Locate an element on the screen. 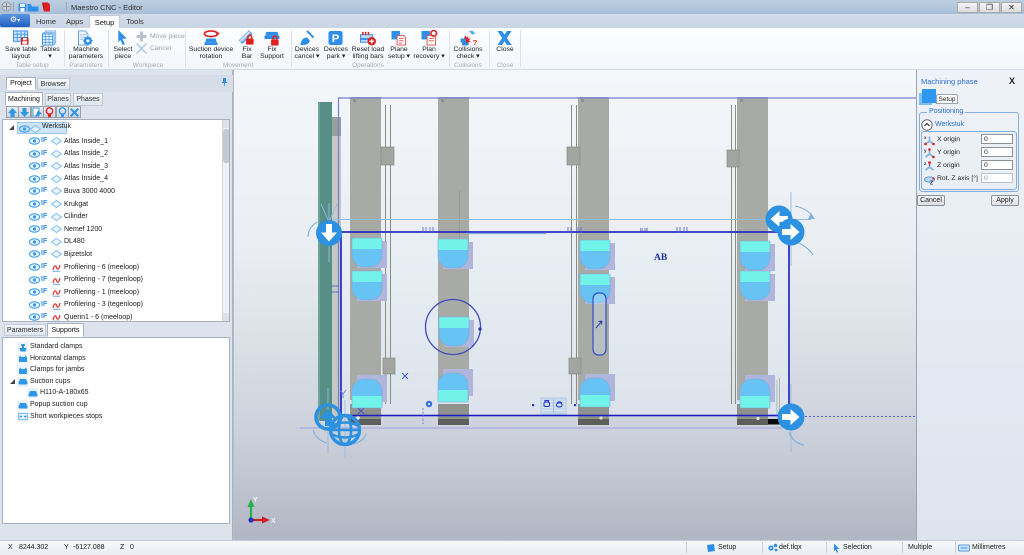 This screenshot has width=1024, height=555. svg-text: B.Bl is located at coordinates (644, 229).